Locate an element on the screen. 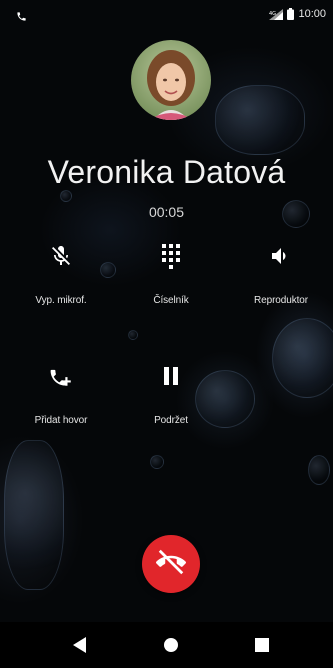 The width and height of the screenshot is (333, 668). home-icon is located at coordinates (171, 647).